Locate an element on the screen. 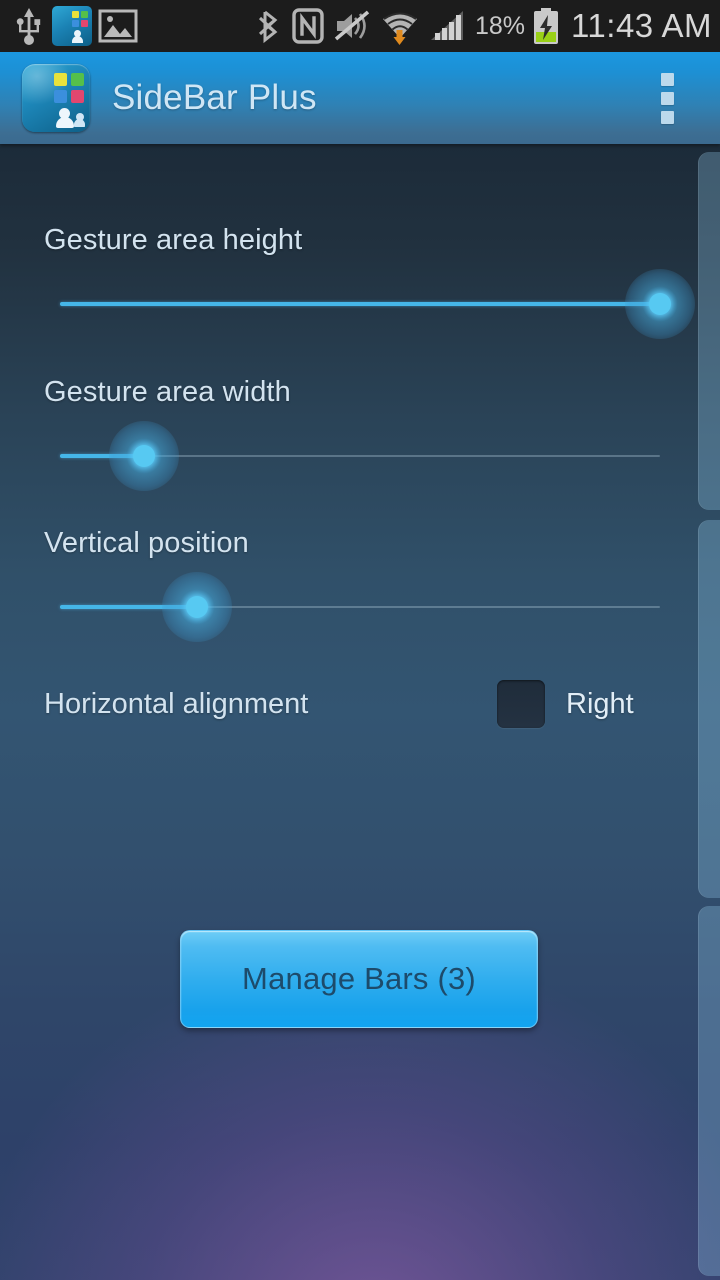 This screenshot has width=720, height=1280. status-bar-clock: 11:43 AM is located at coordinates (641, 25).